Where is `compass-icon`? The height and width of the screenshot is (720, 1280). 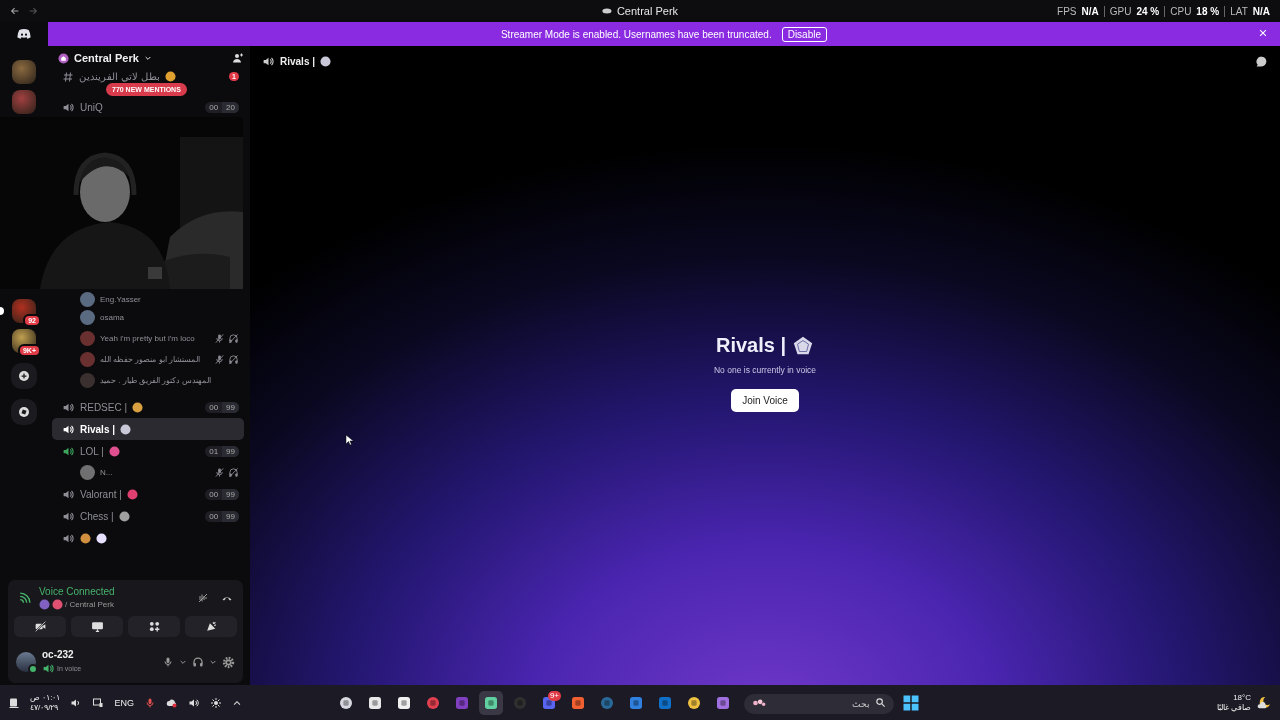 compass-icon is located at coordinates (24, 412).